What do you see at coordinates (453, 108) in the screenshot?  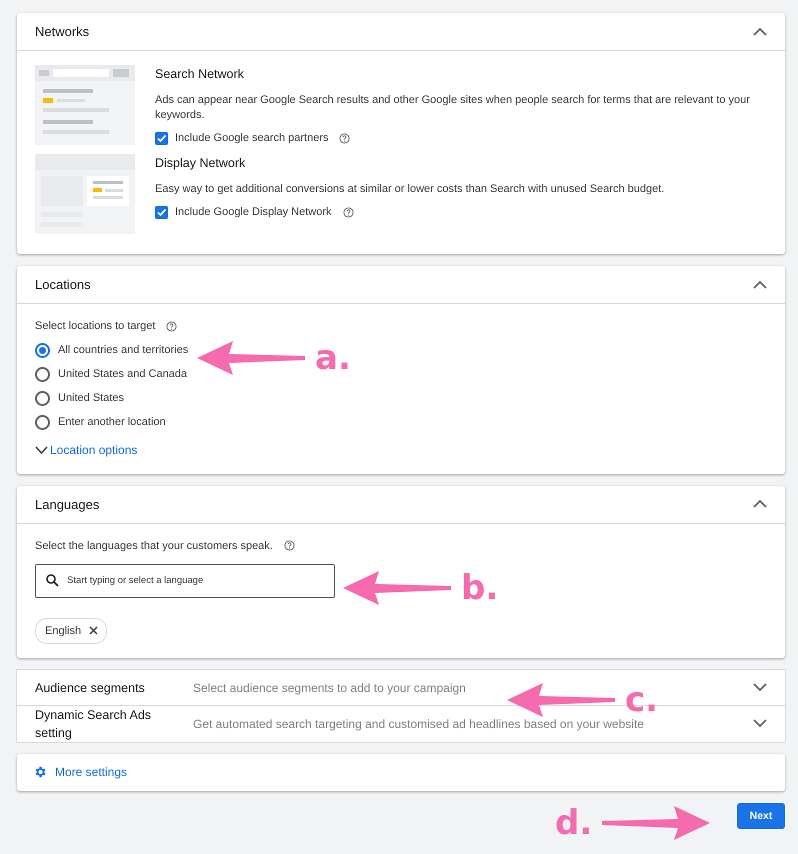 I see `network-description: Ads can appear near Google Search results and other Google sites when people search for terms that are relevant to your keywords.` at bounding box center [453, 108].